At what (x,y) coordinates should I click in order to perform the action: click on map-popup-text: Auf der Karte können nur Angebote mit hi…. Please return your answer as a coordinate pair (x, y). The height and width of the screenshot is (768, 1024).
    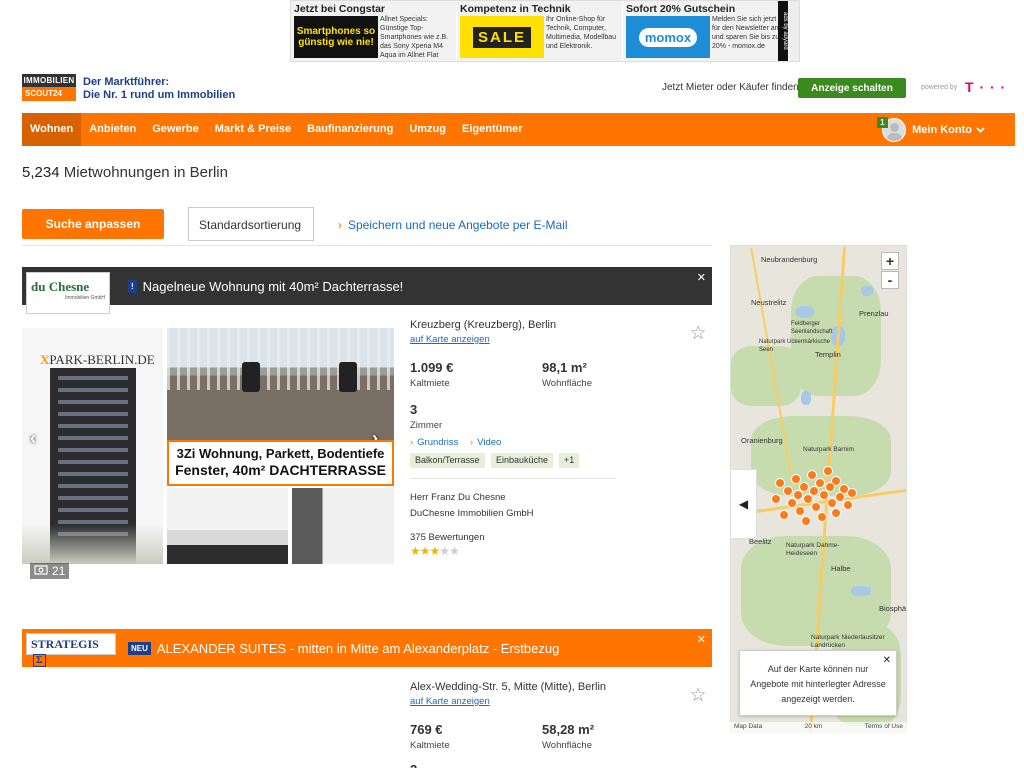
    Looking at the image, I should click on (818, 684).